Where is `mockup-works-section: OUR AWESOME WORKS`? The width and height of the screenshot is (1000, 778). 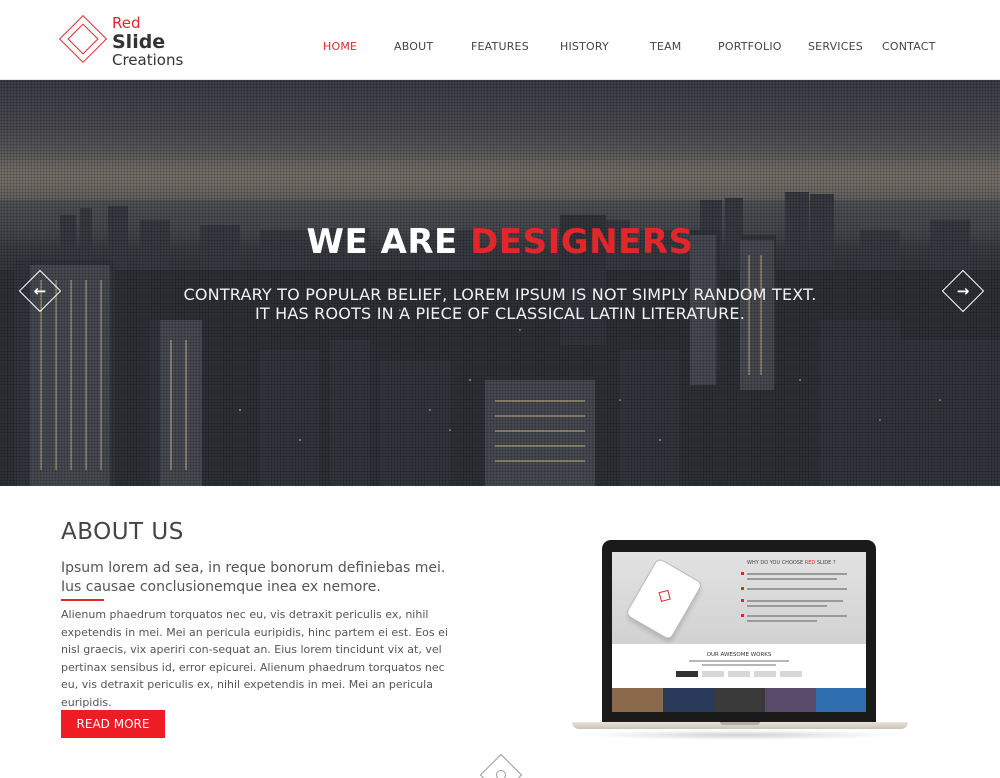
mockup-works-section: OUR AWESOME WORKS is located at coordinates (739, 666).